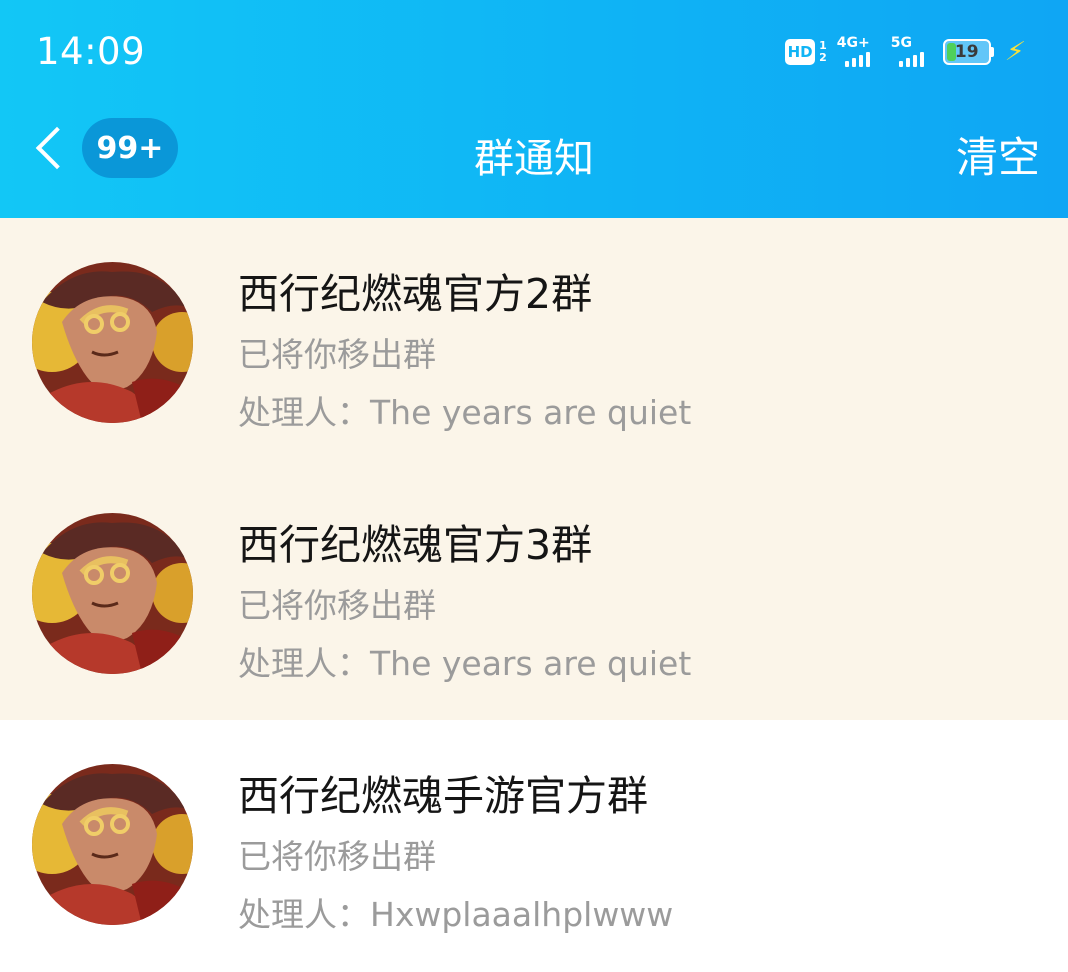 This screenshot has width=1068, height=972. What do you see at coordinates (415, 545) in the screenshot?
I see `group-name: 西行纪燃魂官方3群` at bounding box center [415, 545].